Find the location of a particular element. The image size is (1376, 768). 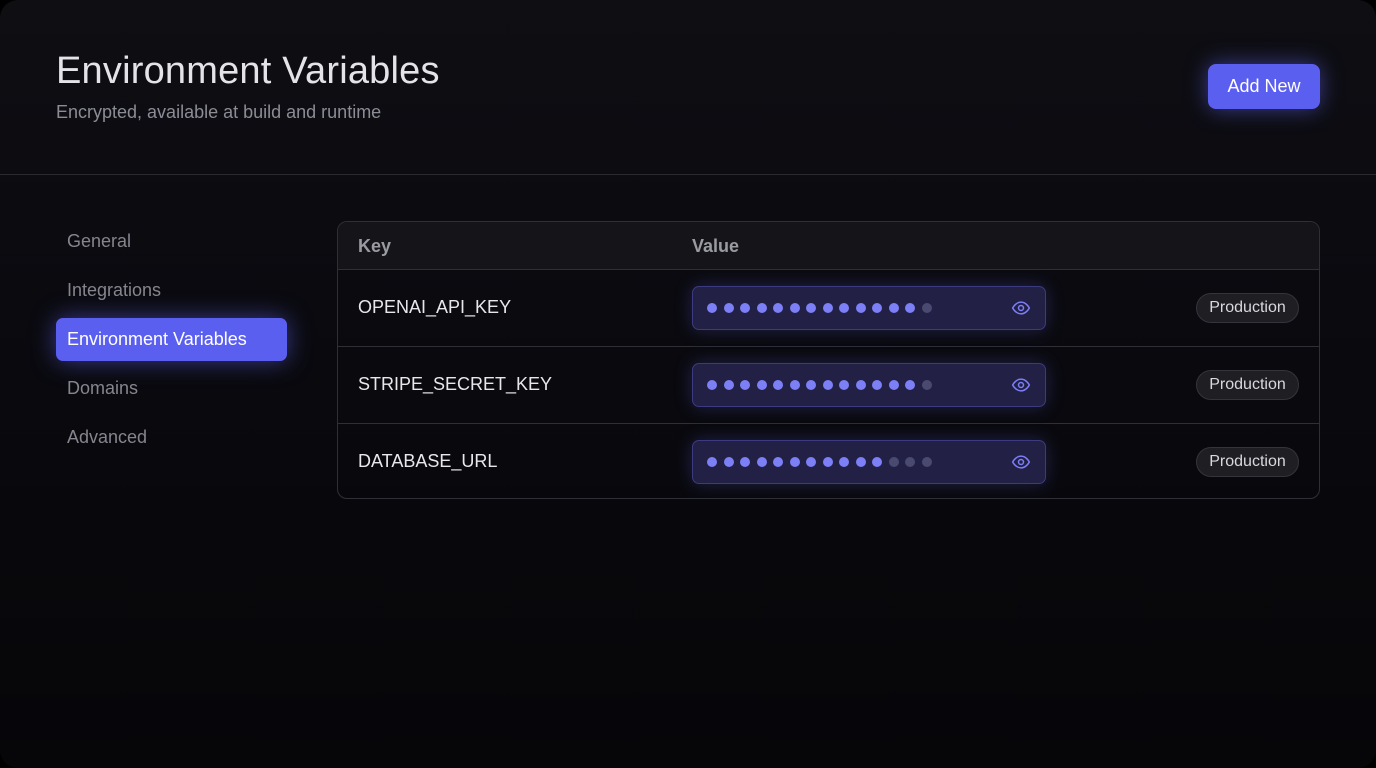

table-row: OPENAI_API_KEY Production is located at coordinates (828, 308).